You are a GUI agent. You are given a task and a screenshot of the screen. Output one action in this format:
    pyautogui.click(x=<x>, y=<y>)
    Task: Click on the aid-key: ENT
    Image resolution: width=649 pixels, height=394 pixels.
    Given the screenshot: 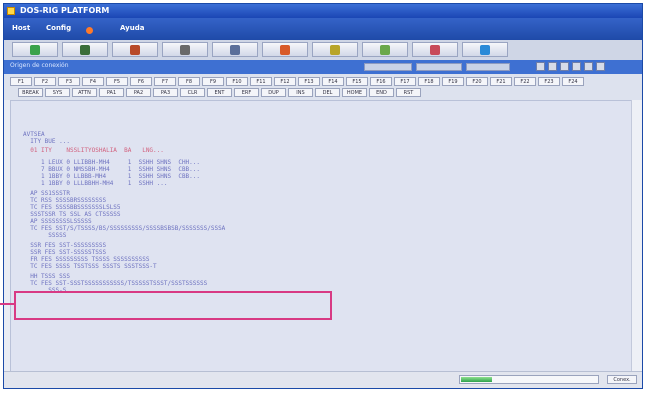 What is the action you would take?
    pyautogui.click(x=219, y=92)
    